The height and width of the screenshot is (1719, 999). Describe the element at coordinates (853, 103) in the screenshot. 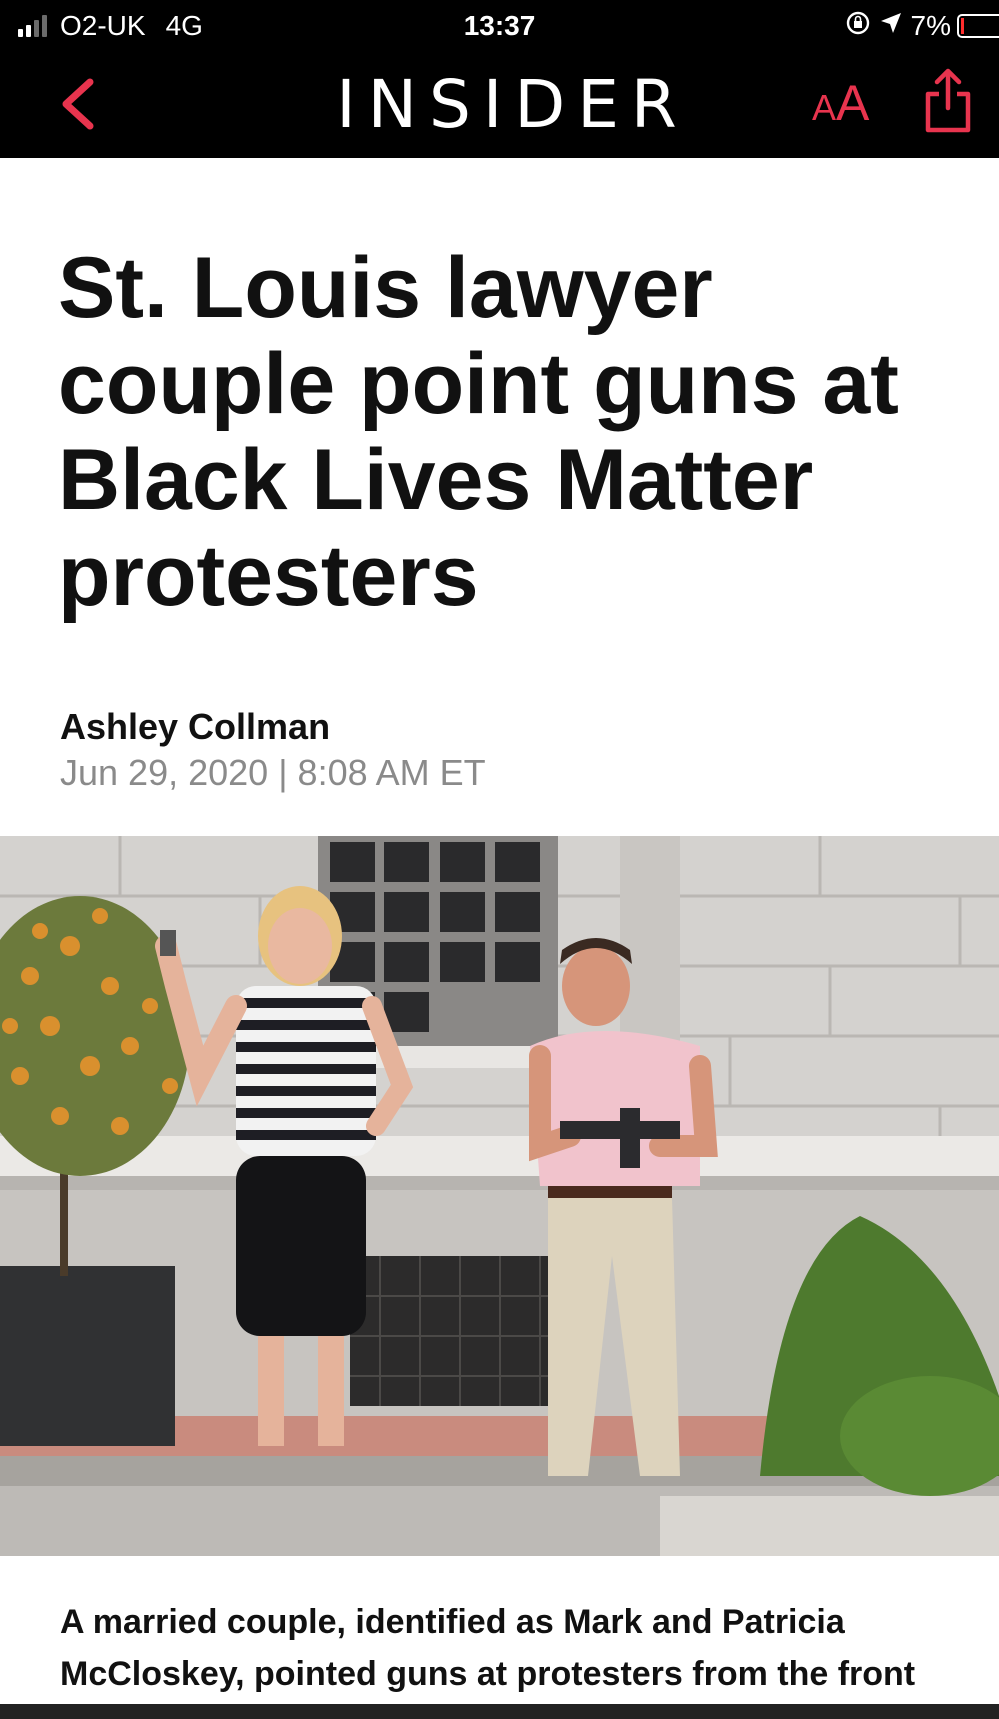

I see `text-size-icon-big: A` at that location.